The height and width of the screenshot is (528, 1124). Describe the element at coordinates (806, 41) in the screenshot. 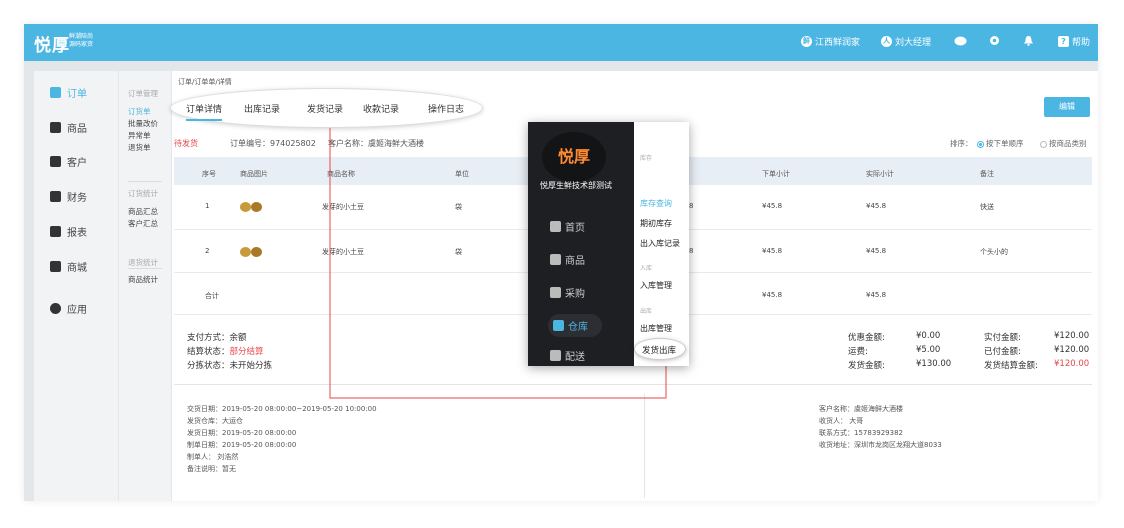

I see `store-icon: 鲜` at that location.